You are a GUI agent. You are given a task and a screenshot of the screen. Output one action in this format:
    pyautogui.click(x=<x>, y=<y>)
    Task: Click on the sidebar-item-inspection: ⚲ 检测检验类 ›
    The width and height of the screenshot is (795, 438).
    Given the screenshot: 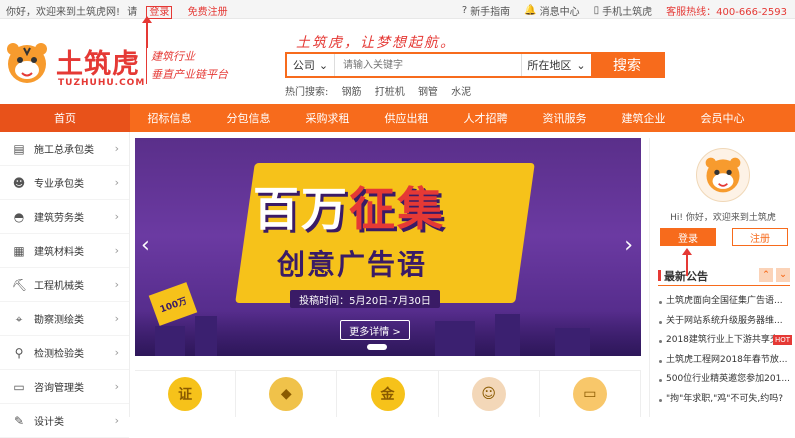 What is the action you would take?
    pyautogui.click(x=64, y=353)
    